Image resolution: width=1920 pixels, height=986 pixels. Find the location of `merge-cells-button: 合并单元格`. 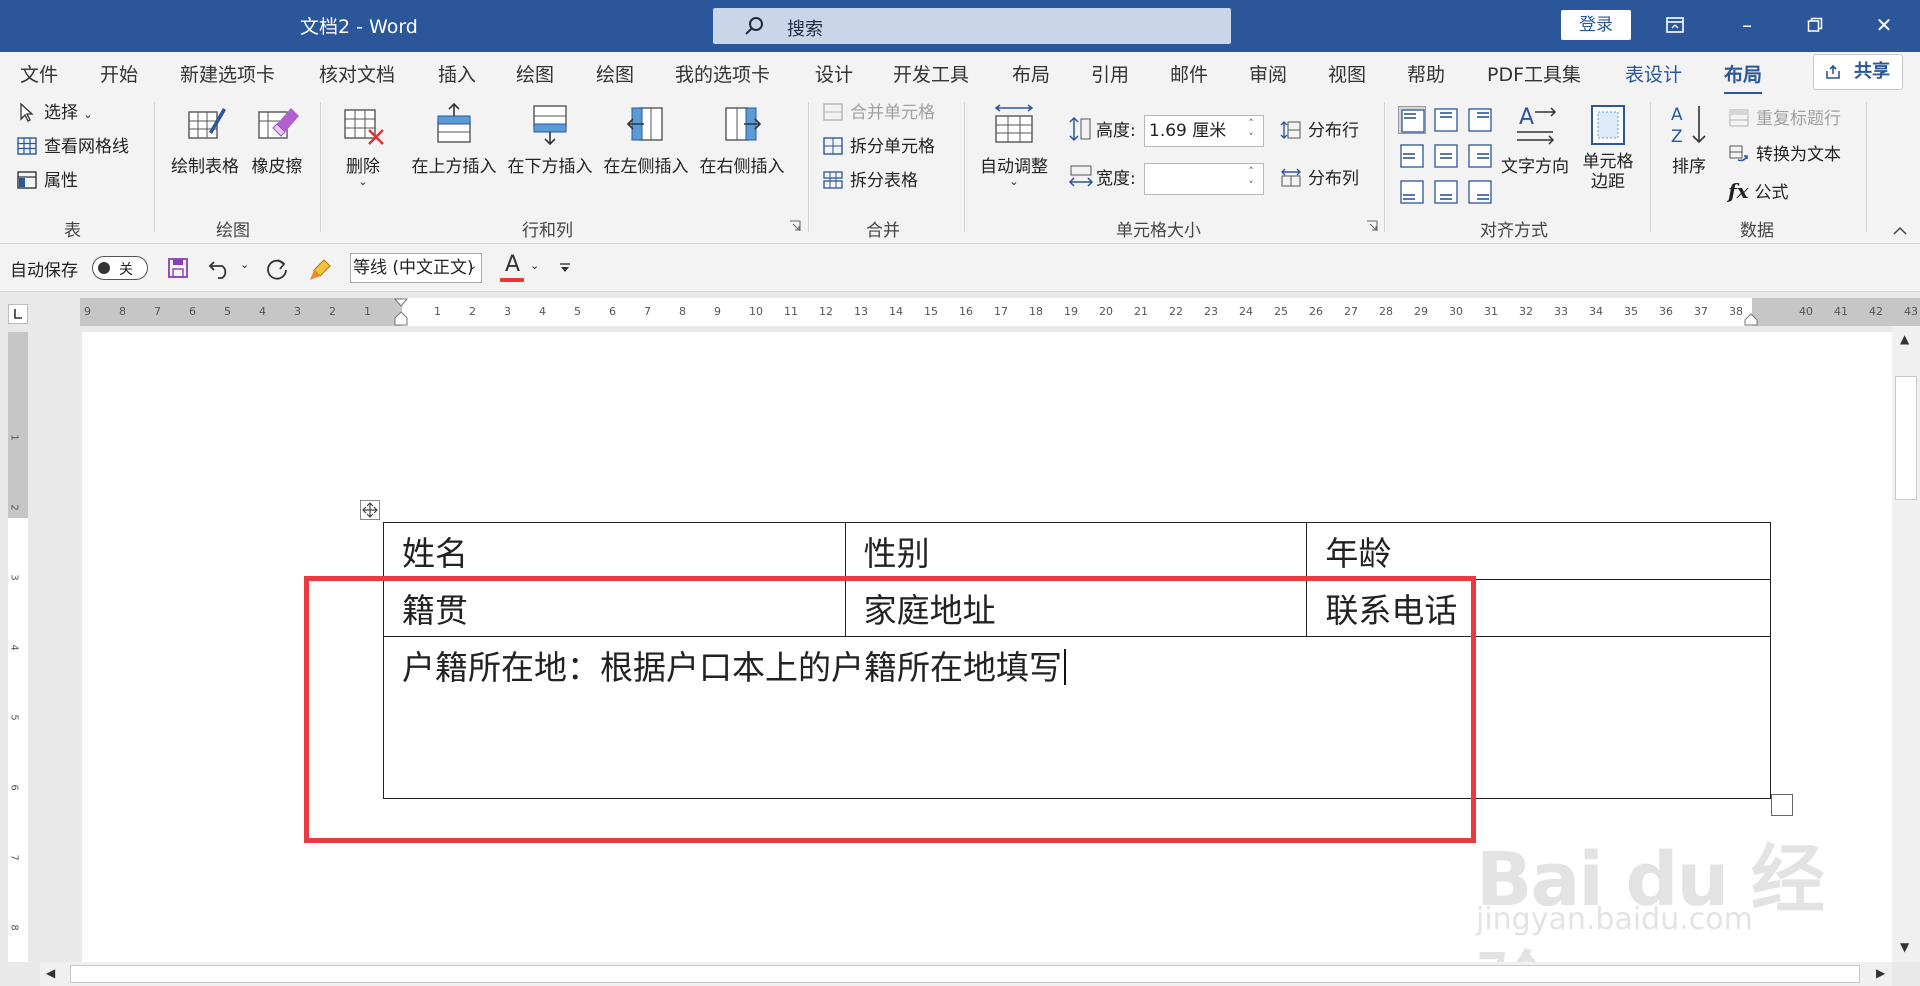

merge-cells-button: 合并单元格 is located at coordinates (878, 113).